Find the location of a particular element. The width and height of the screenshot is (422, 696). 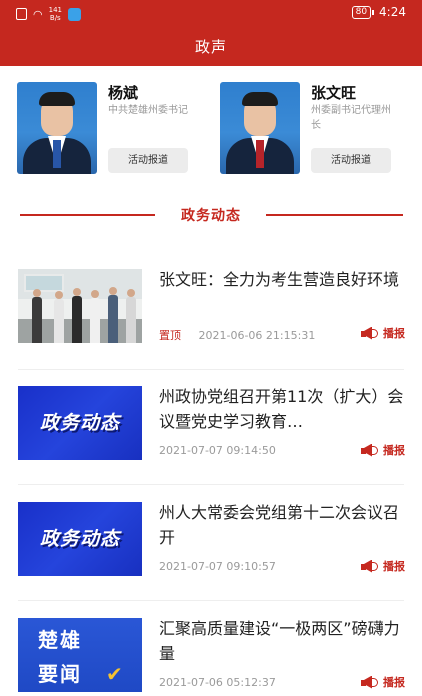

leader-role: 州委副书记代理州长 is located at coordinates (351, 118).